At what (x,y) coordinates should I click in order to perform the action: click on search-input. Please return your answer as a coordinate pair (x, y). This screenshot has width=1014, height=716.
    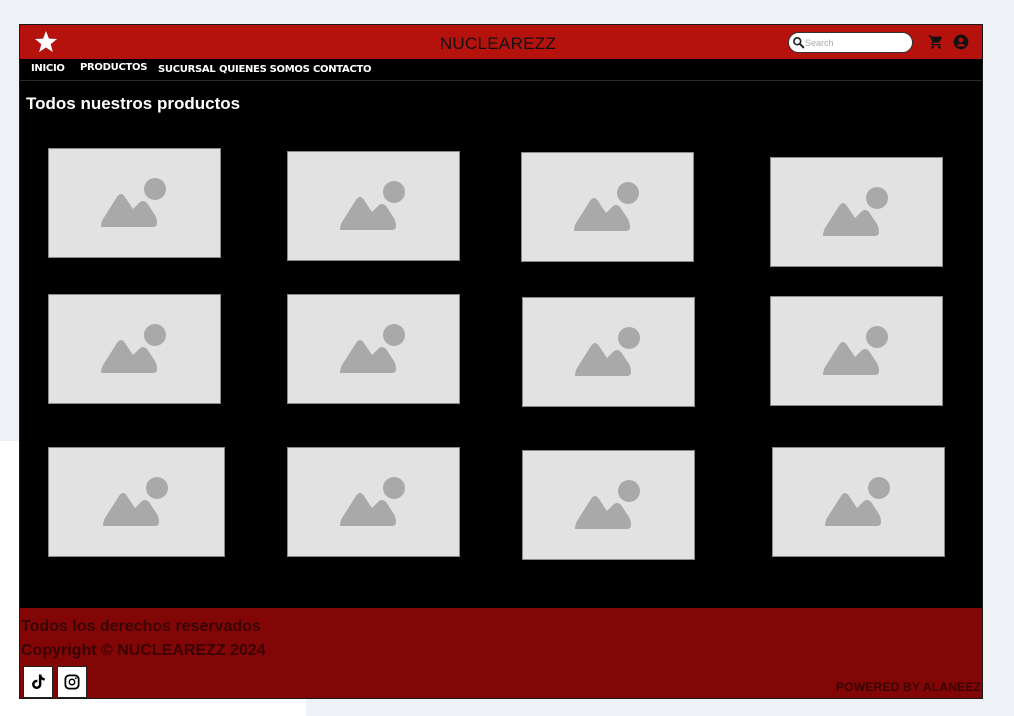
    Looking at the image, I should click on (855, 42).